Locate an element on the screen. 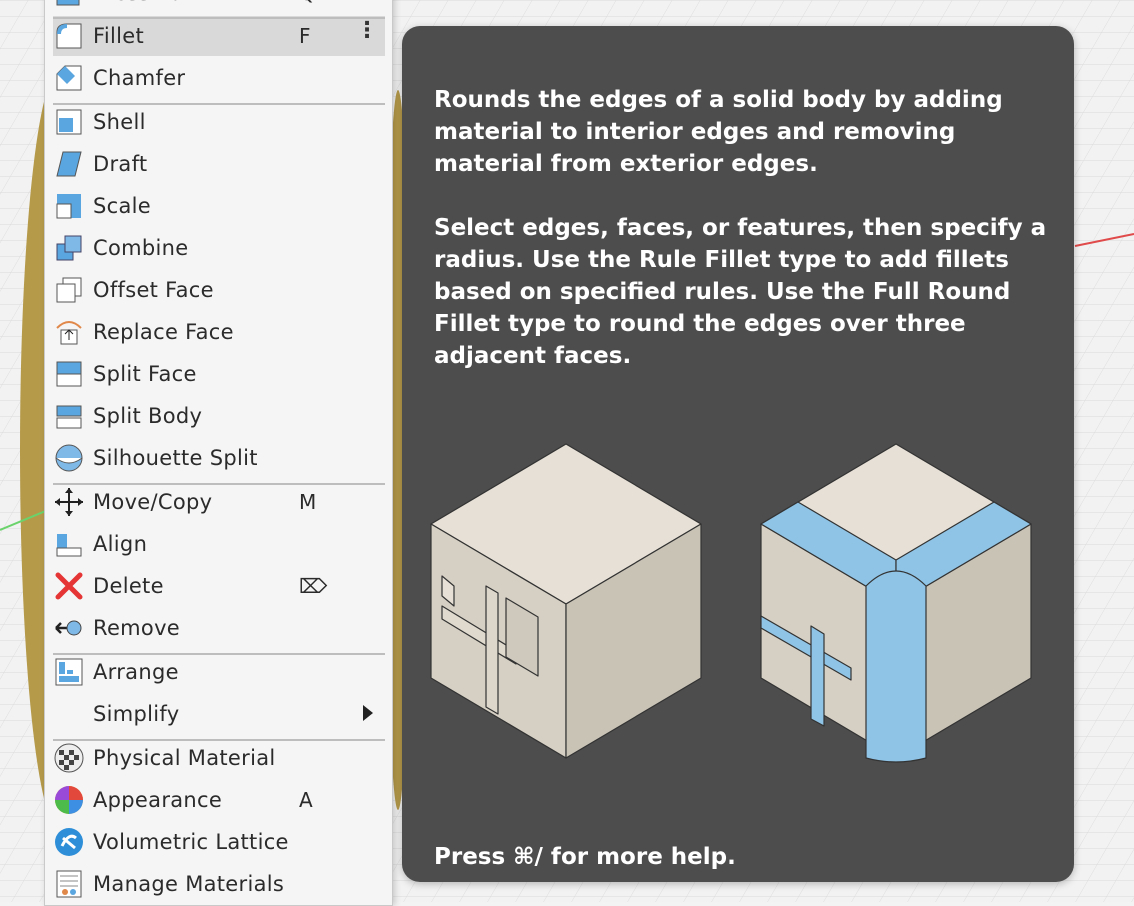  menu-item-shortcut: F is located at coordinates (305, 36).